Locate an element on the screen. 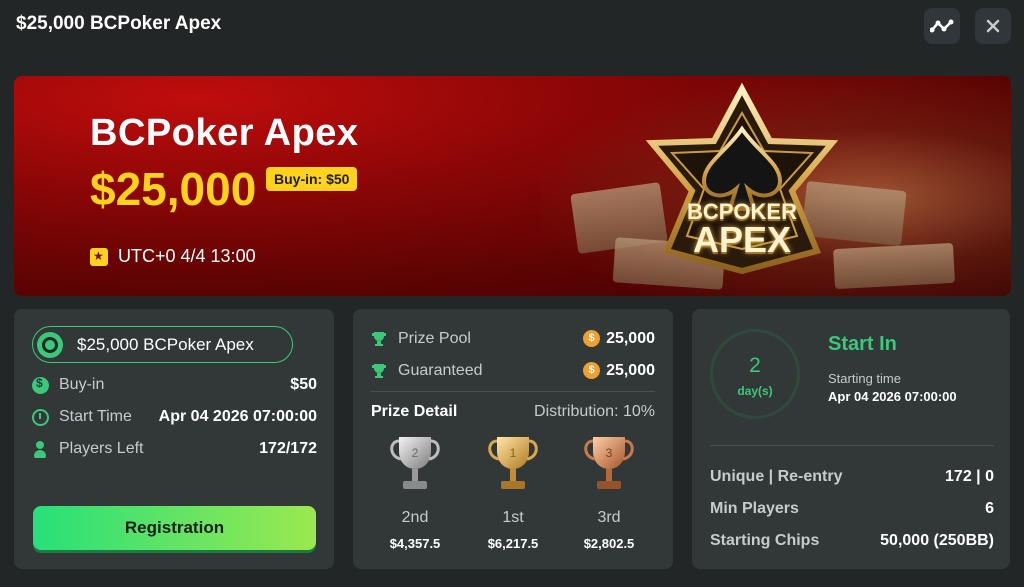  clock-icon is located at coordinates (40, 417).